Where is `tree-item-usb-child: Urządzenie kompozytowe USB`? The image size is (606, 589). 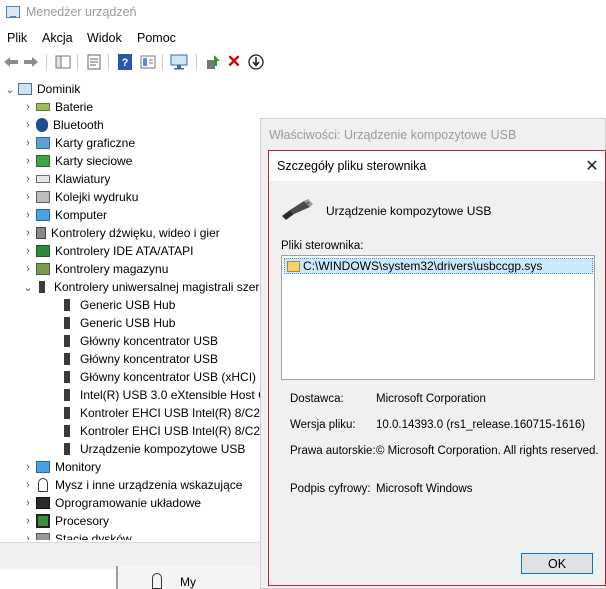 tree-item-usb-child: Urządzenie kompozytowe USB is located at coordinates (152, 449).